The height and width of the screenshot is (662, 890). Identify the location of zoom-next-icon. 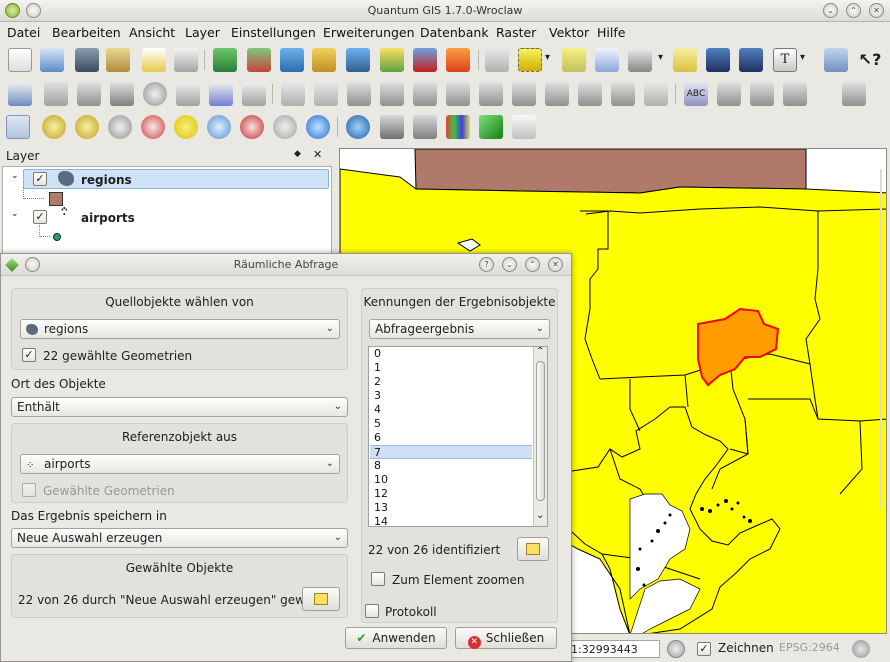
(285, 127).